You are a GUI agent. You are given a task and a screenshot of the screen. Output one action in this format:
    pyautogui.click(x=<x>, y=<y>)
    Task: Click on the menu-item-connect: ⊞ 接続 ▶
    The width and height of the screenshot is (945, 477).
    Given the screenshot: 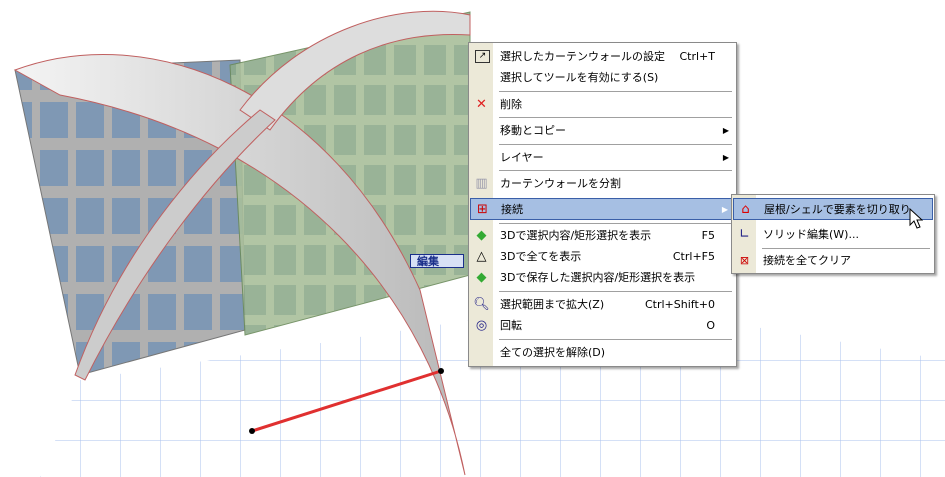 What is the action you would take?
    pyautogui.click(x=602, y=209)
    